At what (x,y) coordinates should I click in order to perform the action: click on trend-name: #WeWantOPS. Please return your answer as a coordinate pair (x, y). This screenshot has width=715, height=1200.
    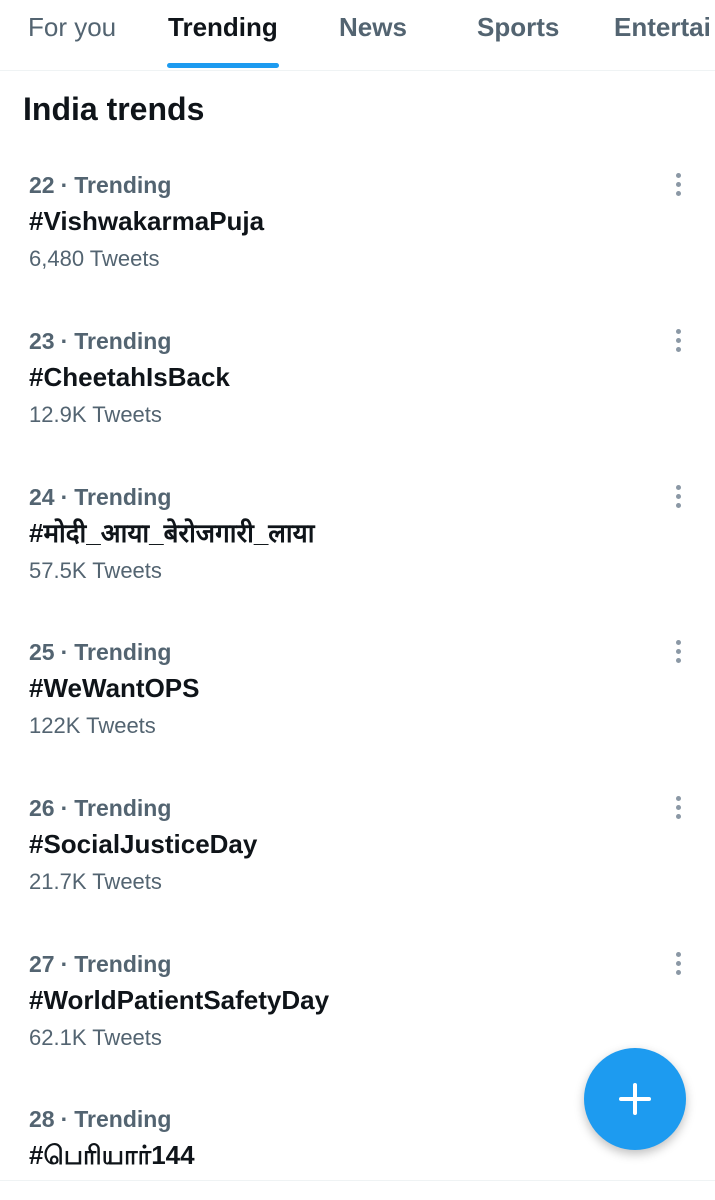
    Looking at the image, I should click on (114, 688).